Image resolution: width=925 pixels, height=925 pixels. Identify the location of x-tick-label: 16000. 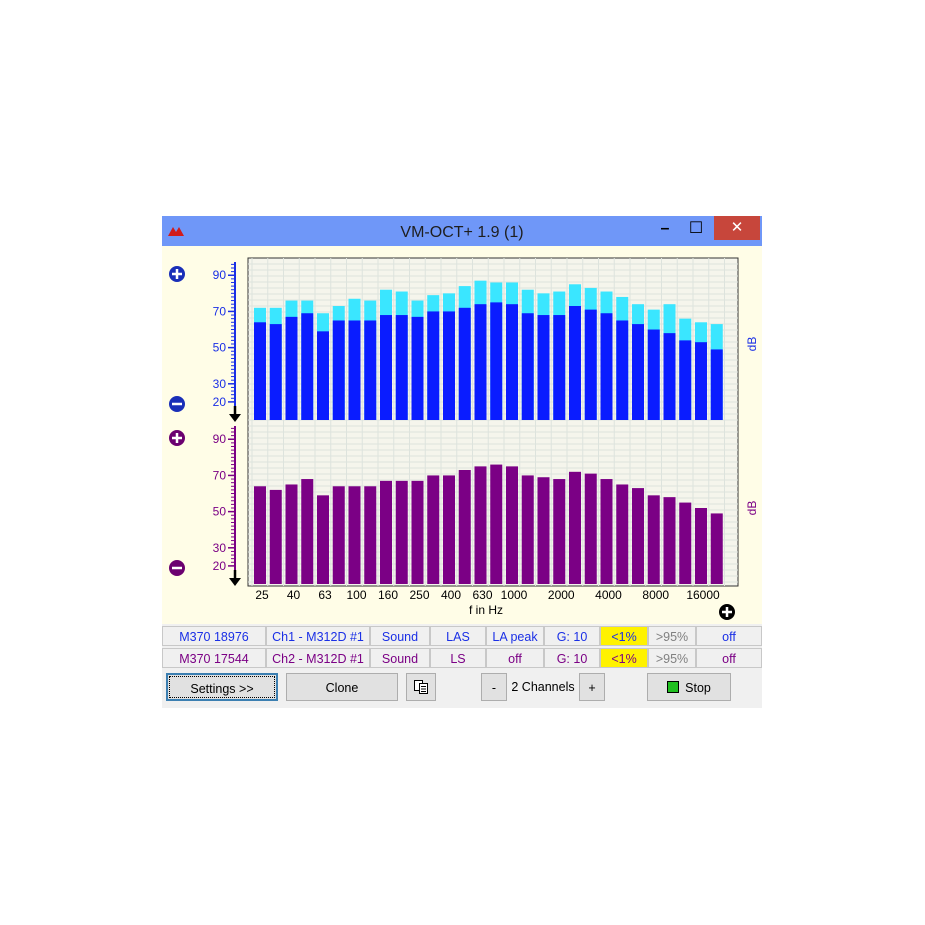
(703, 595).